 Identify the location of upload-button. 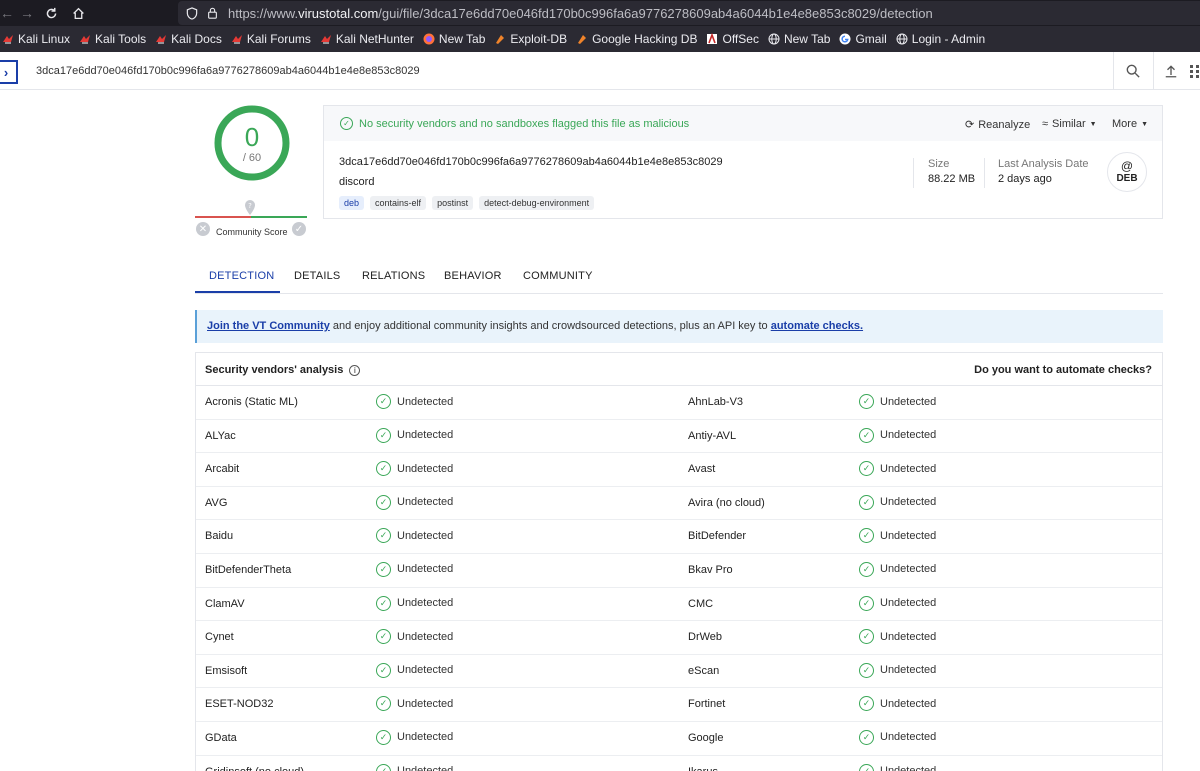
(1171, 71).